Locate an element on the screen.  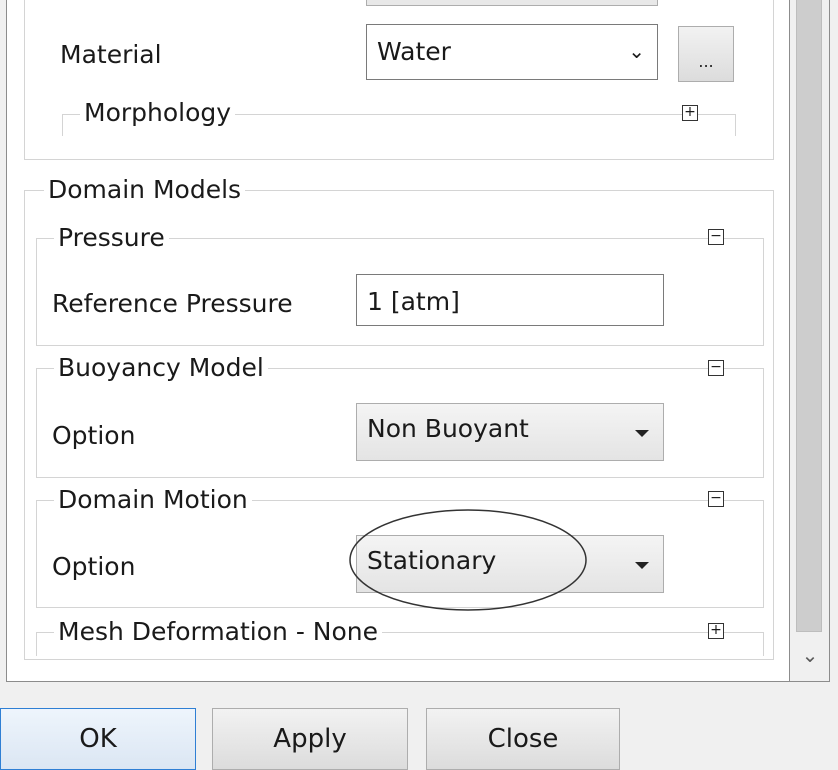
ok-button: OK is located at coordinates (98, 739).